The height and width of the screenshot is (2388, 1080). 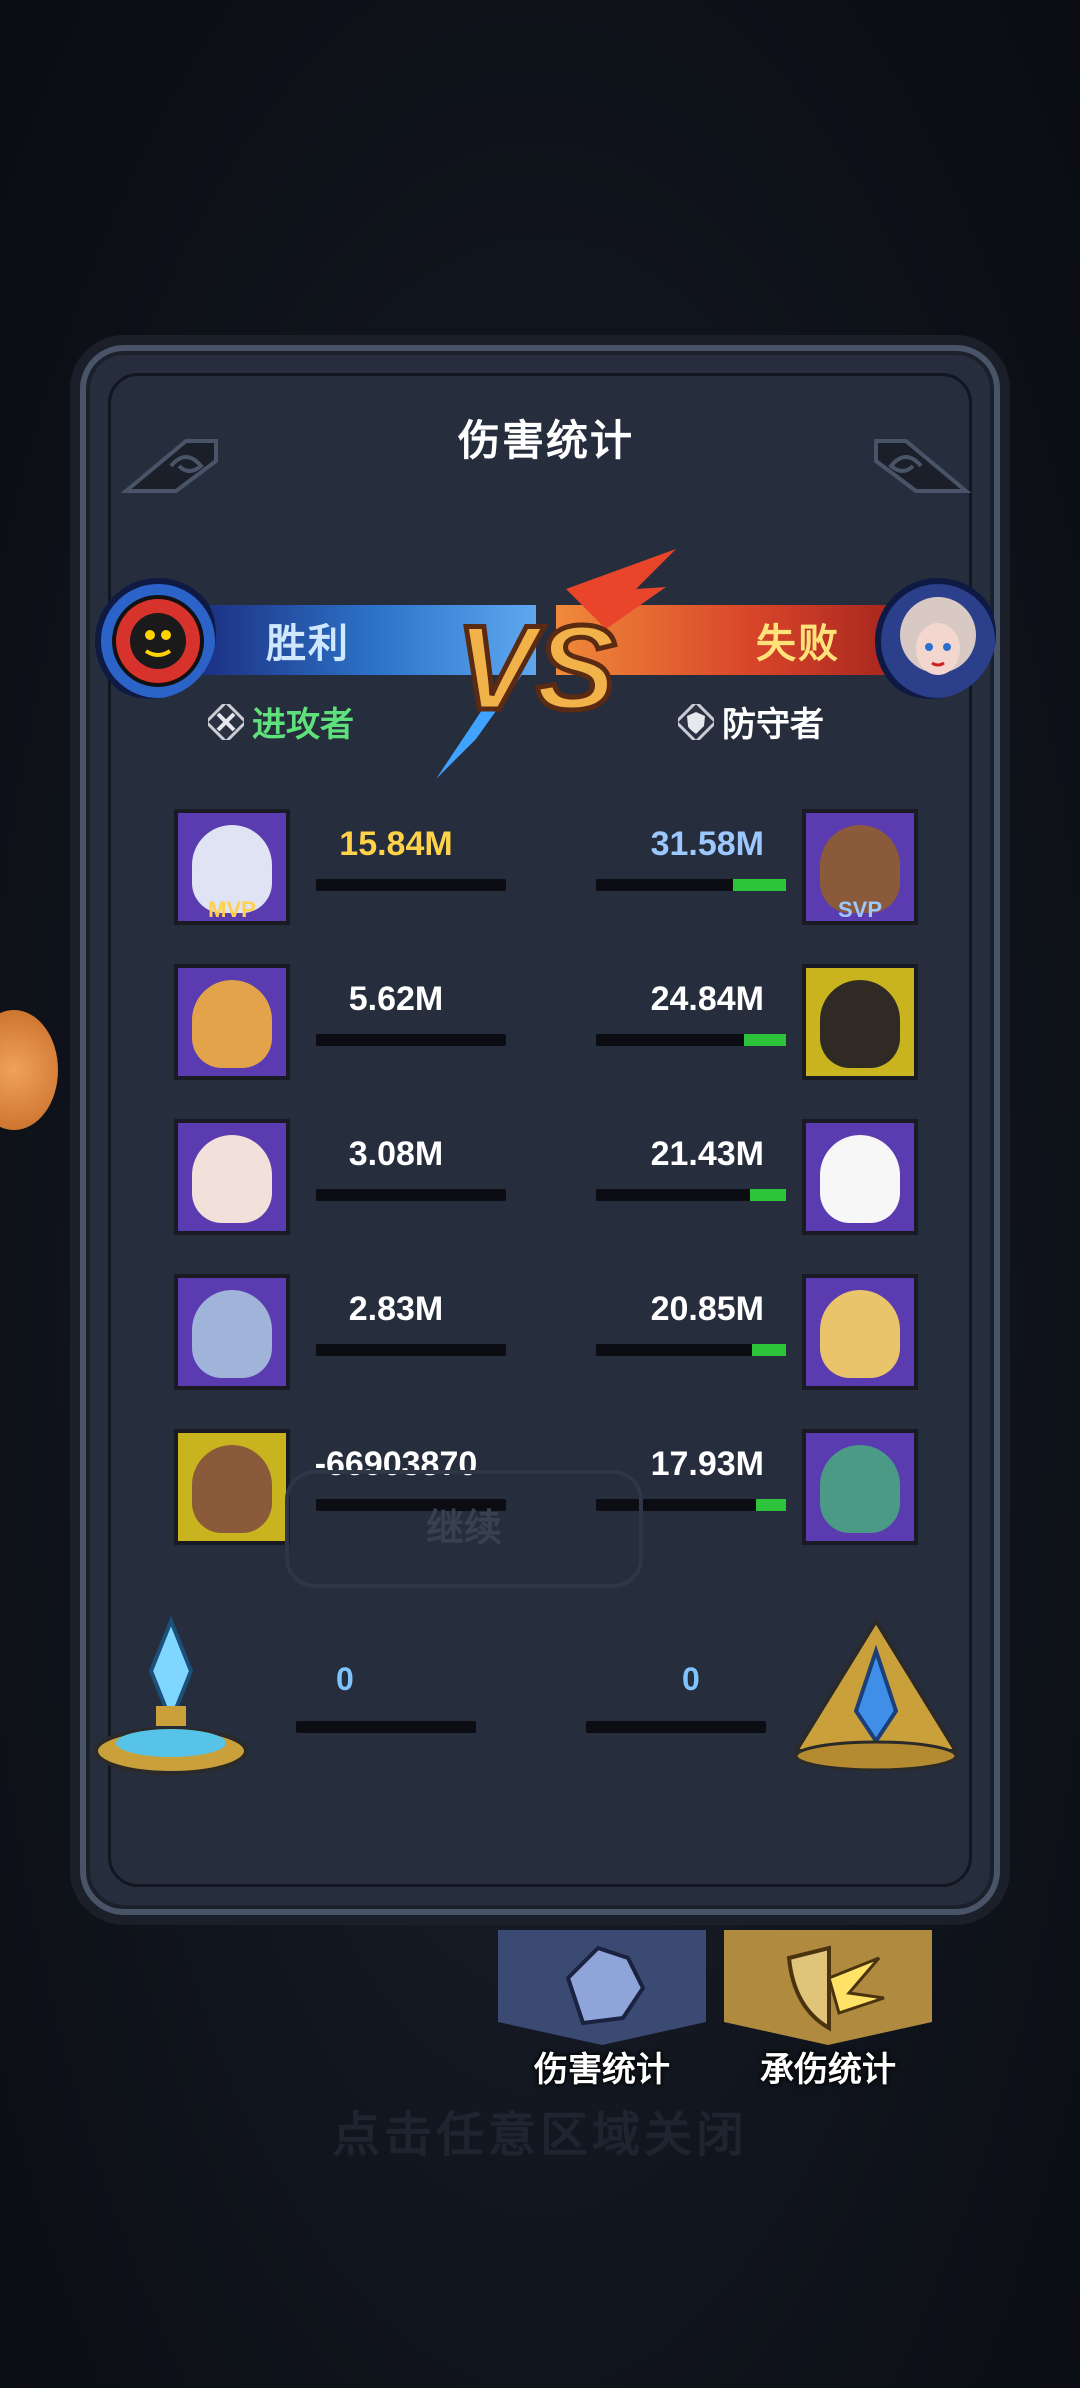 What do you see at coordinates (676, 1727) in the screenshot?
I see `defender-crystal-bar` at bounding box center [676, 1727].